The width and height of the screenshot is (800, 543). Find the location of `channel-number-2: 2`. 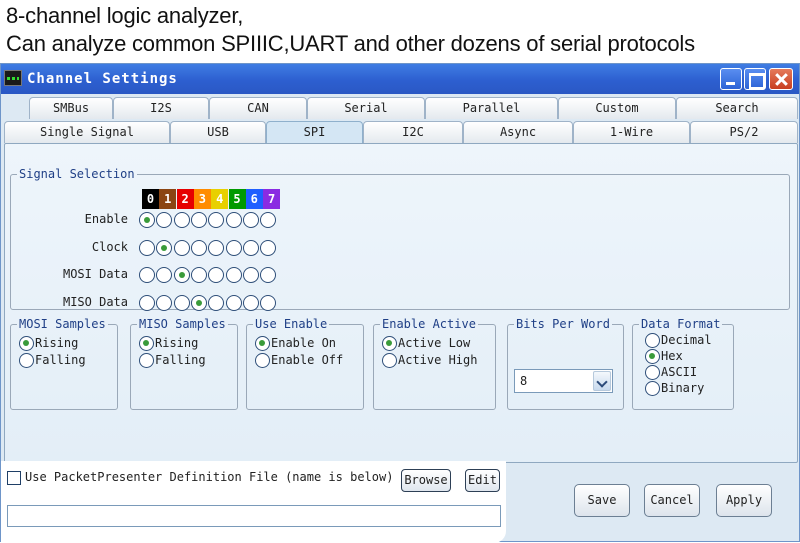

channel-number-2: 2 is located at coordinates (185, 199).